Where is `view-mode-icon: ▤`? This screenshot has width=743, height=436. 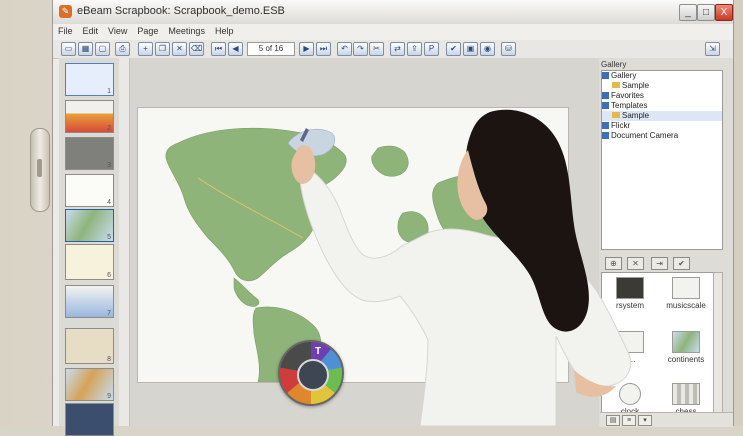 view-mode-icon: ▤ is located at coordinates (613, 420).